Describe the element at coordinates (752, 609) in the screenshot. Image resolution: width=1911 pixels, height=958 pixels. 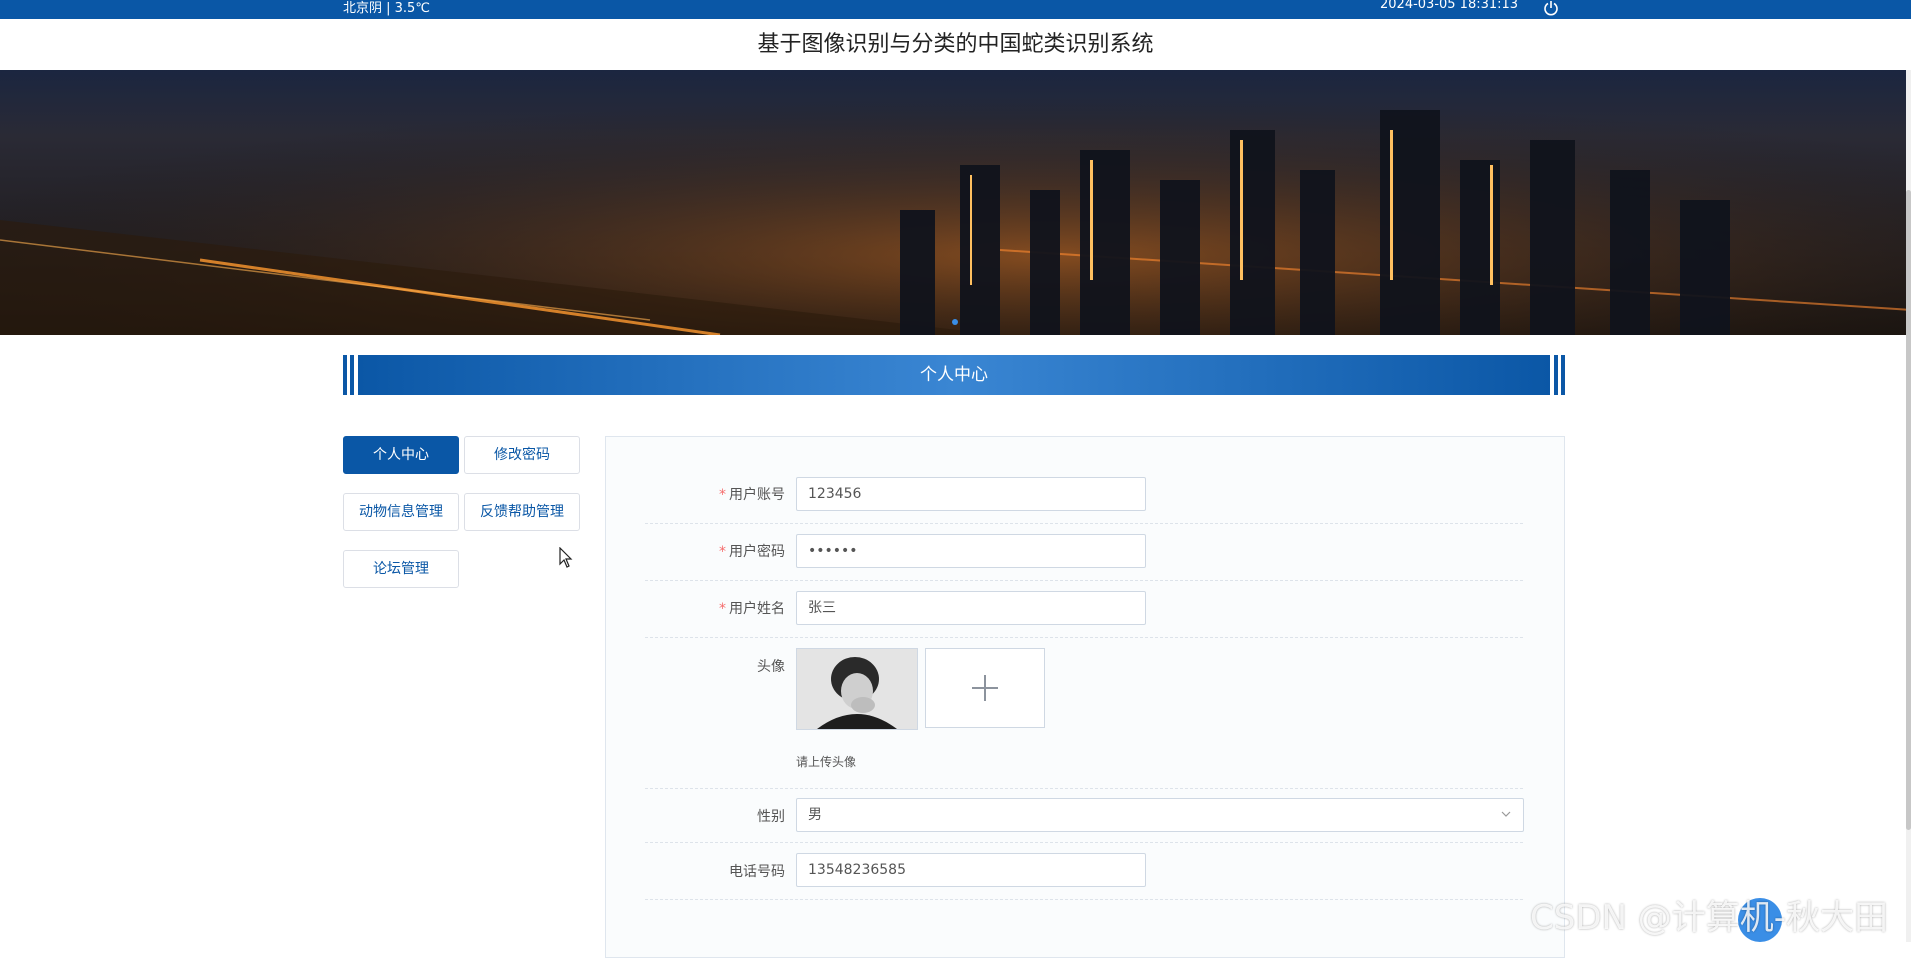
I see `name-label: * 用户姓名` at that location.